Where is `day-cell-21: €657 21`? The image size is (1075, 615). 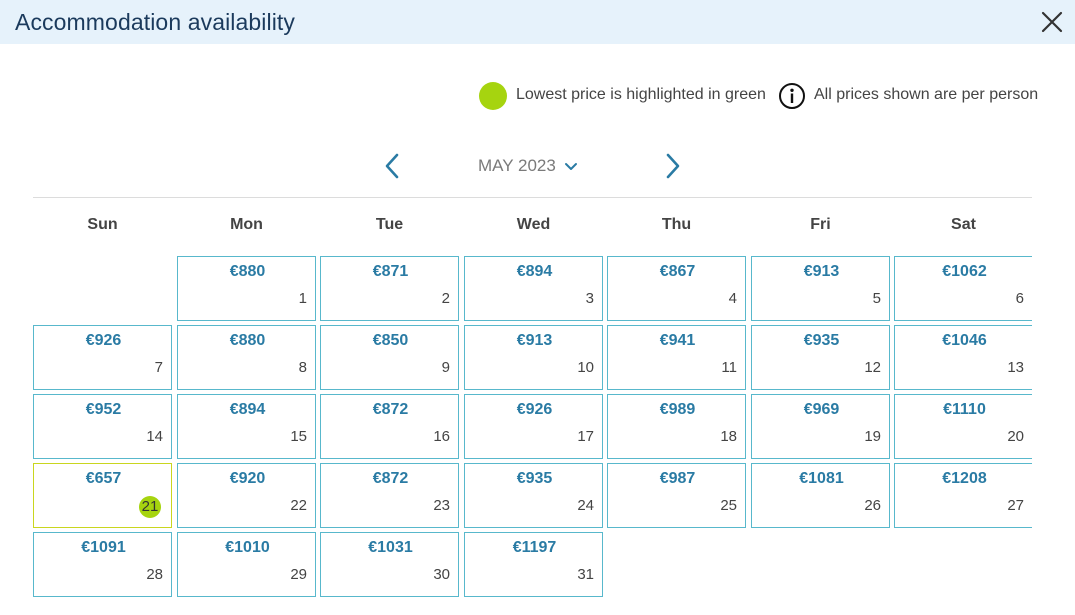
day-cell-21: €657 21 is located at coordinates (102, 495).